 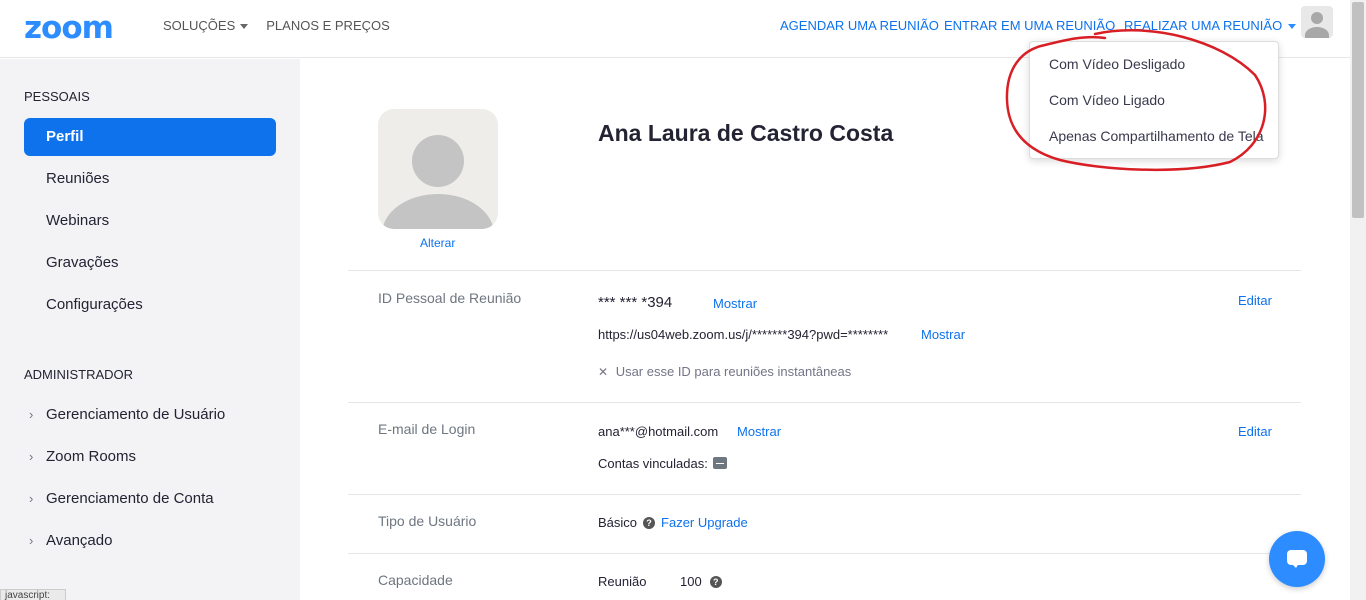 What do you see at coordinates (150, 221) in the screenshot?
I see `sidebar-item-webinars: Webinars` at bounding box center [150, 221].